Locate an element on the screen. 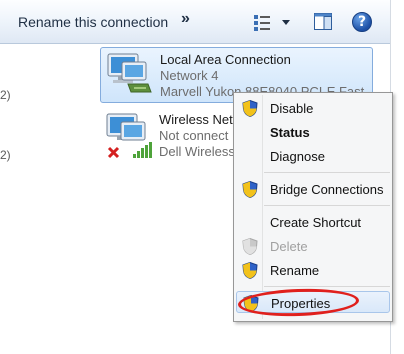  menu-item-status: Status is located at coordinates (313, 132).